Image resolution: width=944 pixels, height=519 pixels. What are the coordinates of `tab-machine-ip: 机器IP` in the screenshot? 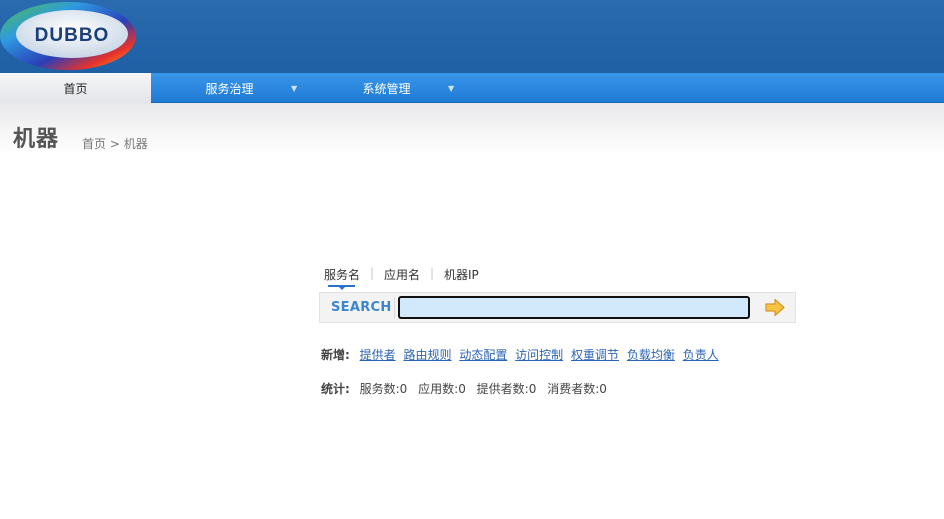 It's located at (461, 274).